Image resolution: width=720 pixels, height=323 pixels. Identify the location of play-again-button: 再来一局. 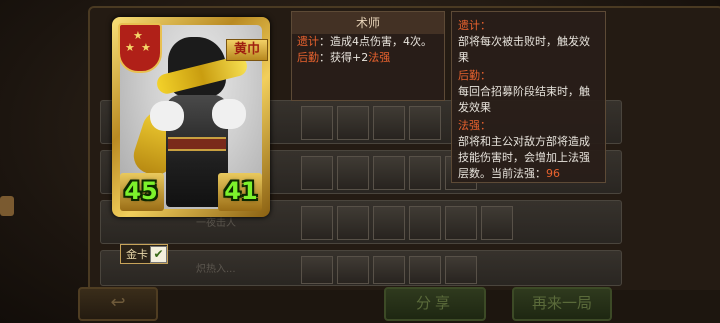
(562, 304).